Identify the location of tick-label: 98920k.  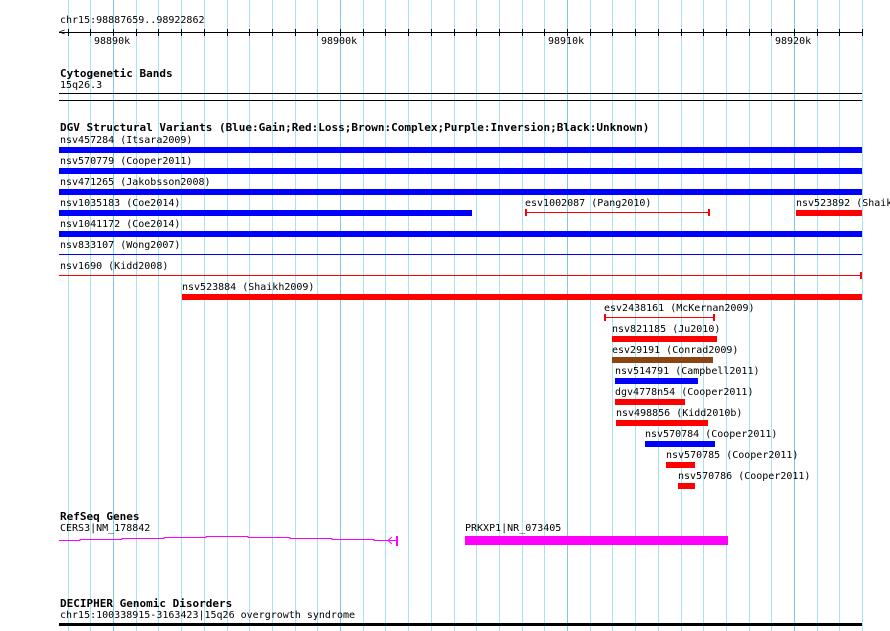
(793, 41).